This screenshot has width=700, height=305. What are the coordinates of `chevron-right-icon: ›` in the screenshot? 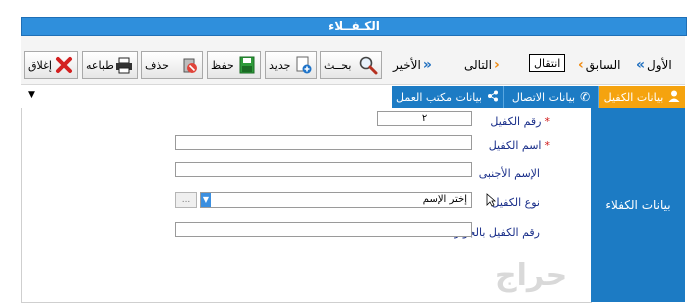 It's located at (496, 65).